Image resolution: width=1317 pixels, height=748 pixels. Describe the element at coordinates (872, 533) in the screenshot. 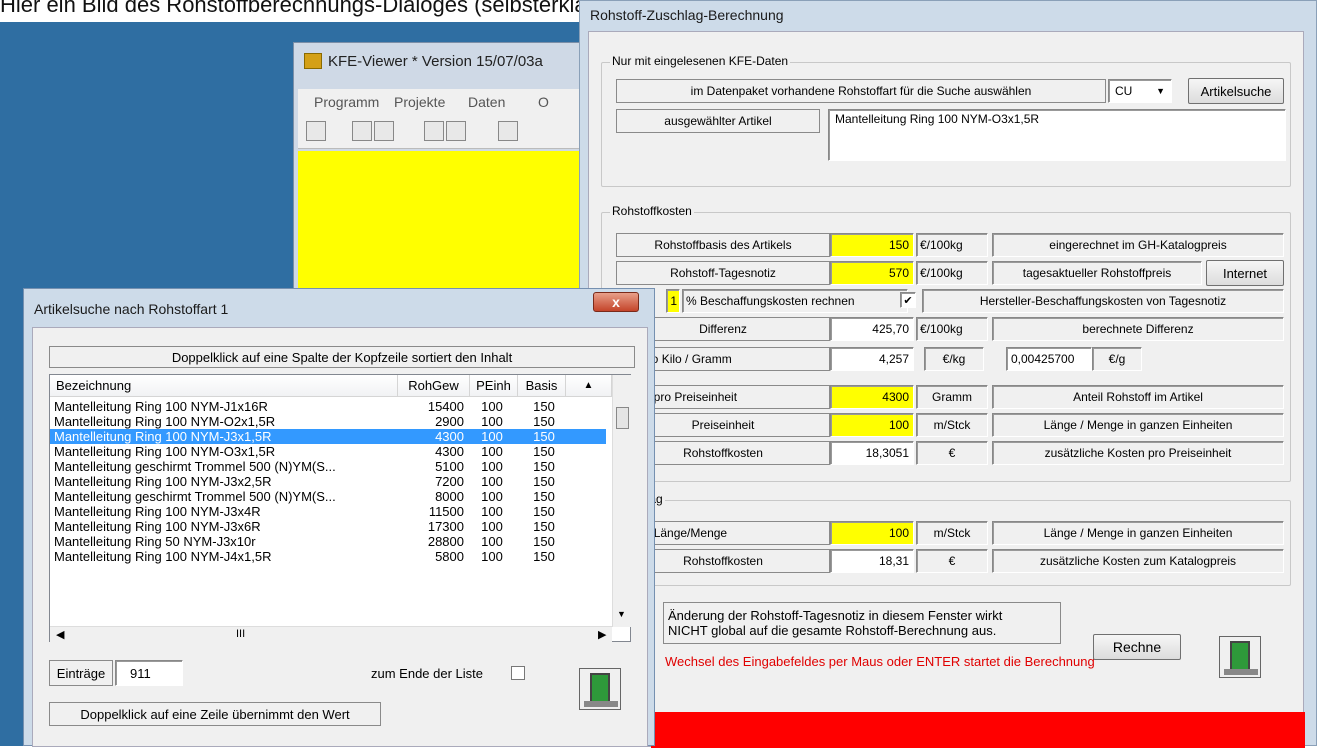

I see `len-value: 100` at that location.